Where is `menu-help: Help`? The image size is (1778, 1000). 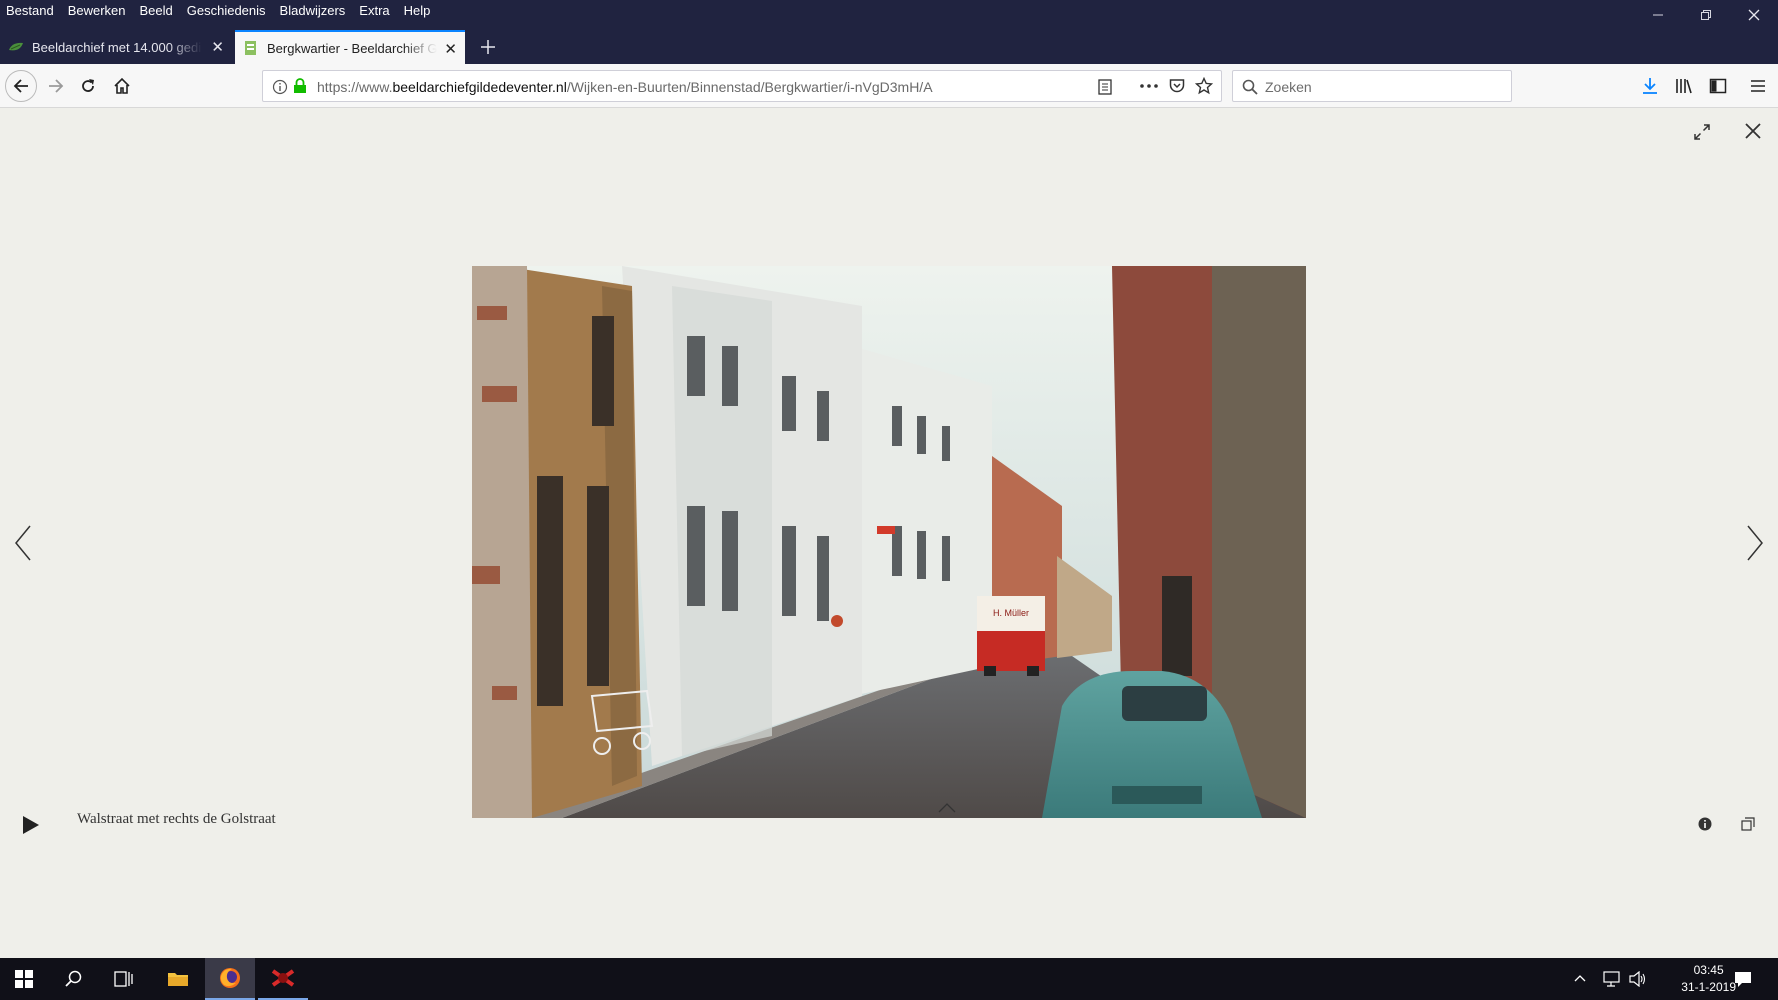
menu-help: Help is located at coordinates (417, 10).